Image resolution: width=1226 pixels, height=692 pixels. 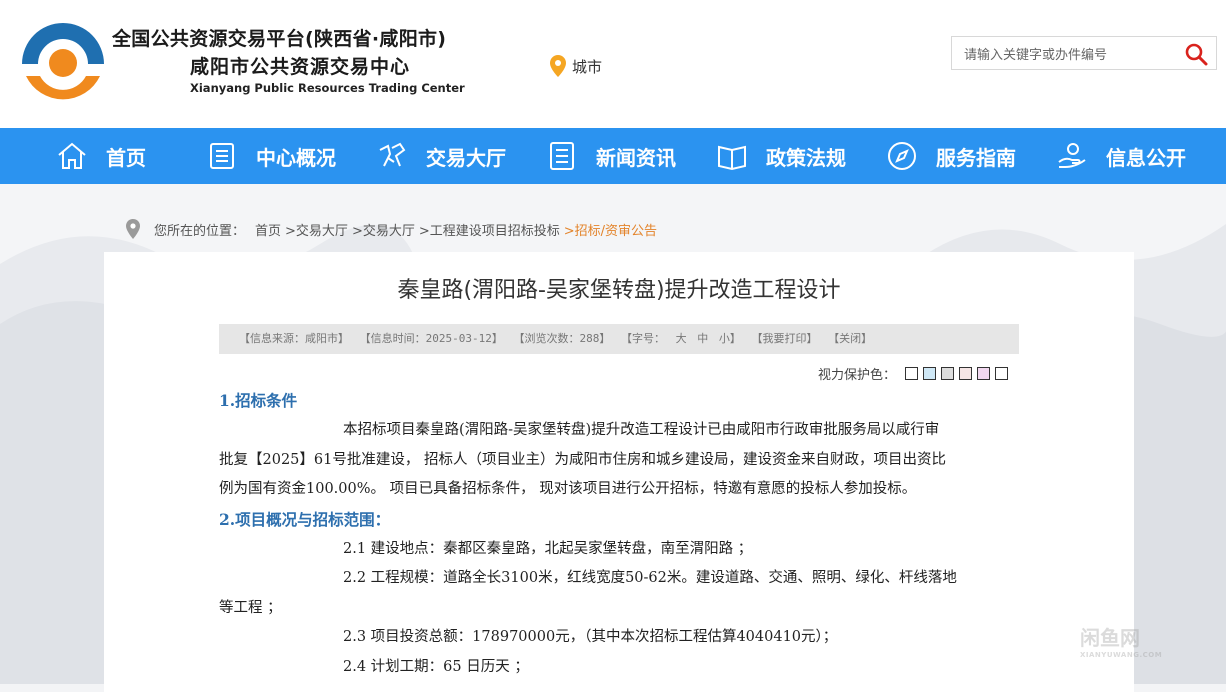 What do you see at coordinates (72, 155) in the screenshot?
I see `home-icon` at bounding box center [72, 155].